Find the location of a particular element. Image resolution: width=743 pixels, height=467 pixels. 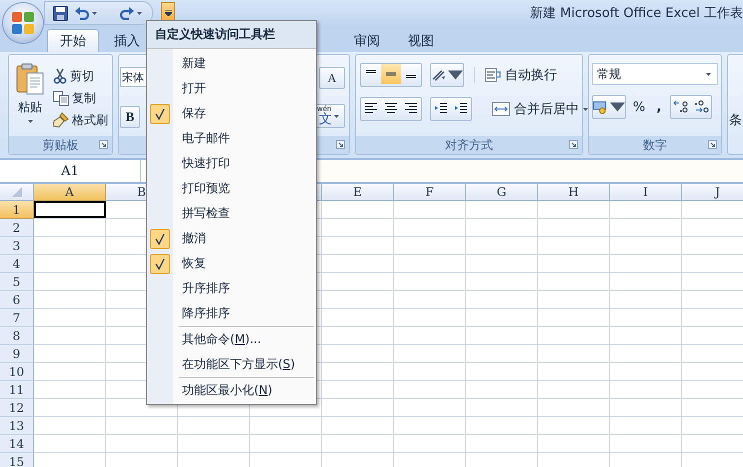

office-button is located at coordinates (23, 23).